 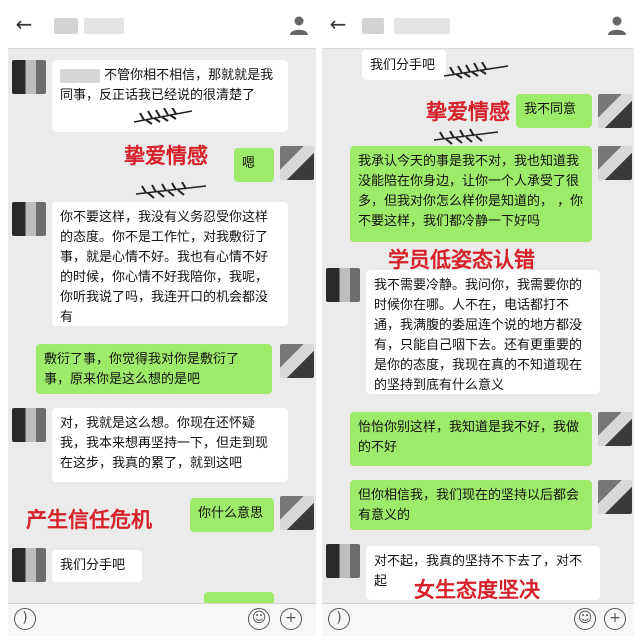 I want to click on message-bubble-sent: 你什么意思, so click(x=232, y=515).